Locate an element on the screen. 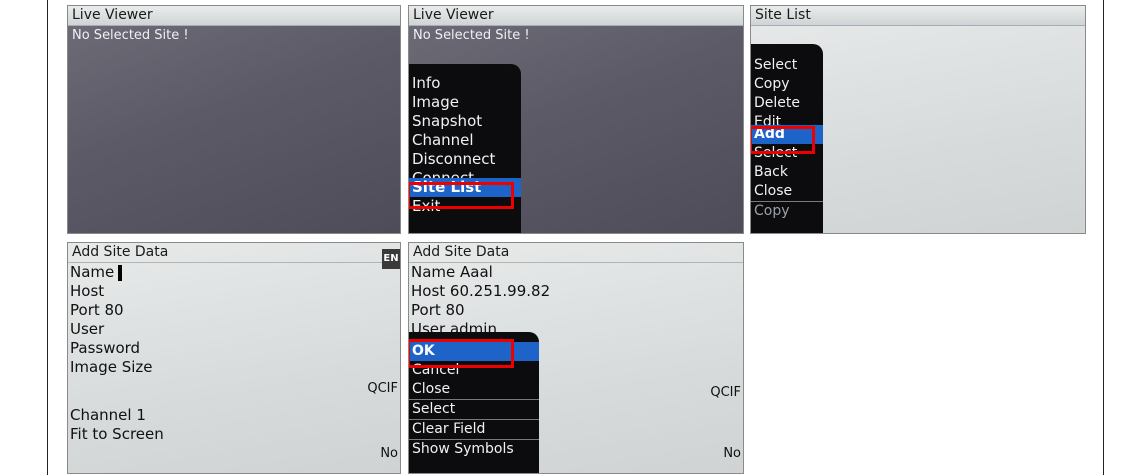 This screenshot has height=475, width=1124. host-field: Host 60.251.99.82 is located at coordinates (480, 291).